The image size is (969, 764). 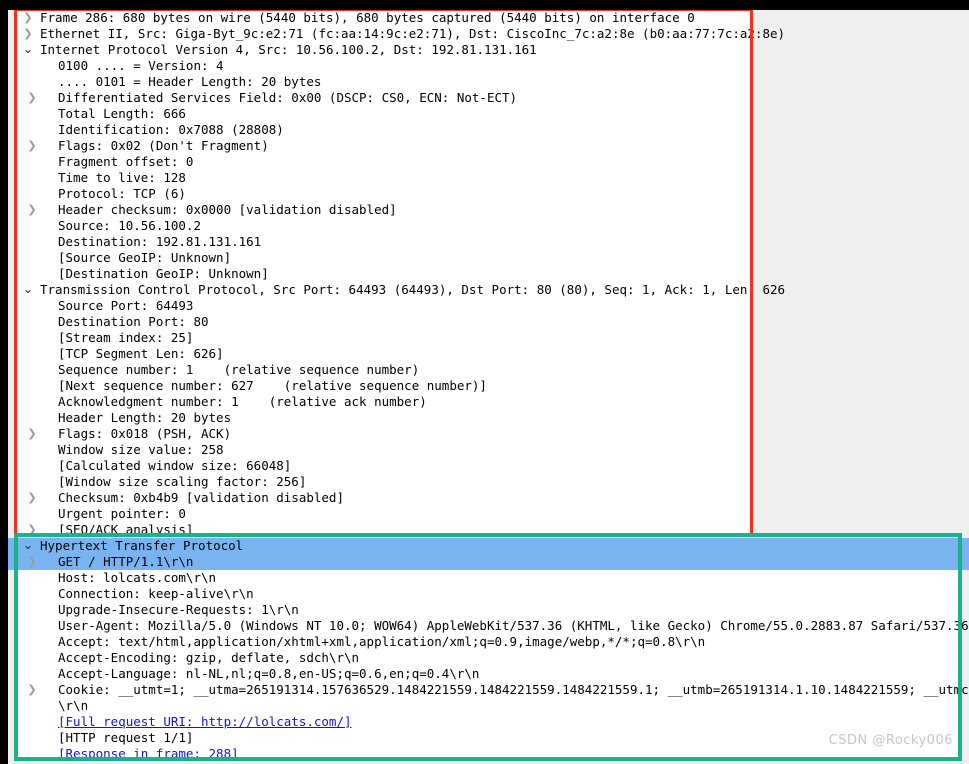 What do you see at coordinates (484, 354) in the screenshot?
I see `tree-row: [TCP Segment Len: 626]` at bounding box center [484, 354].